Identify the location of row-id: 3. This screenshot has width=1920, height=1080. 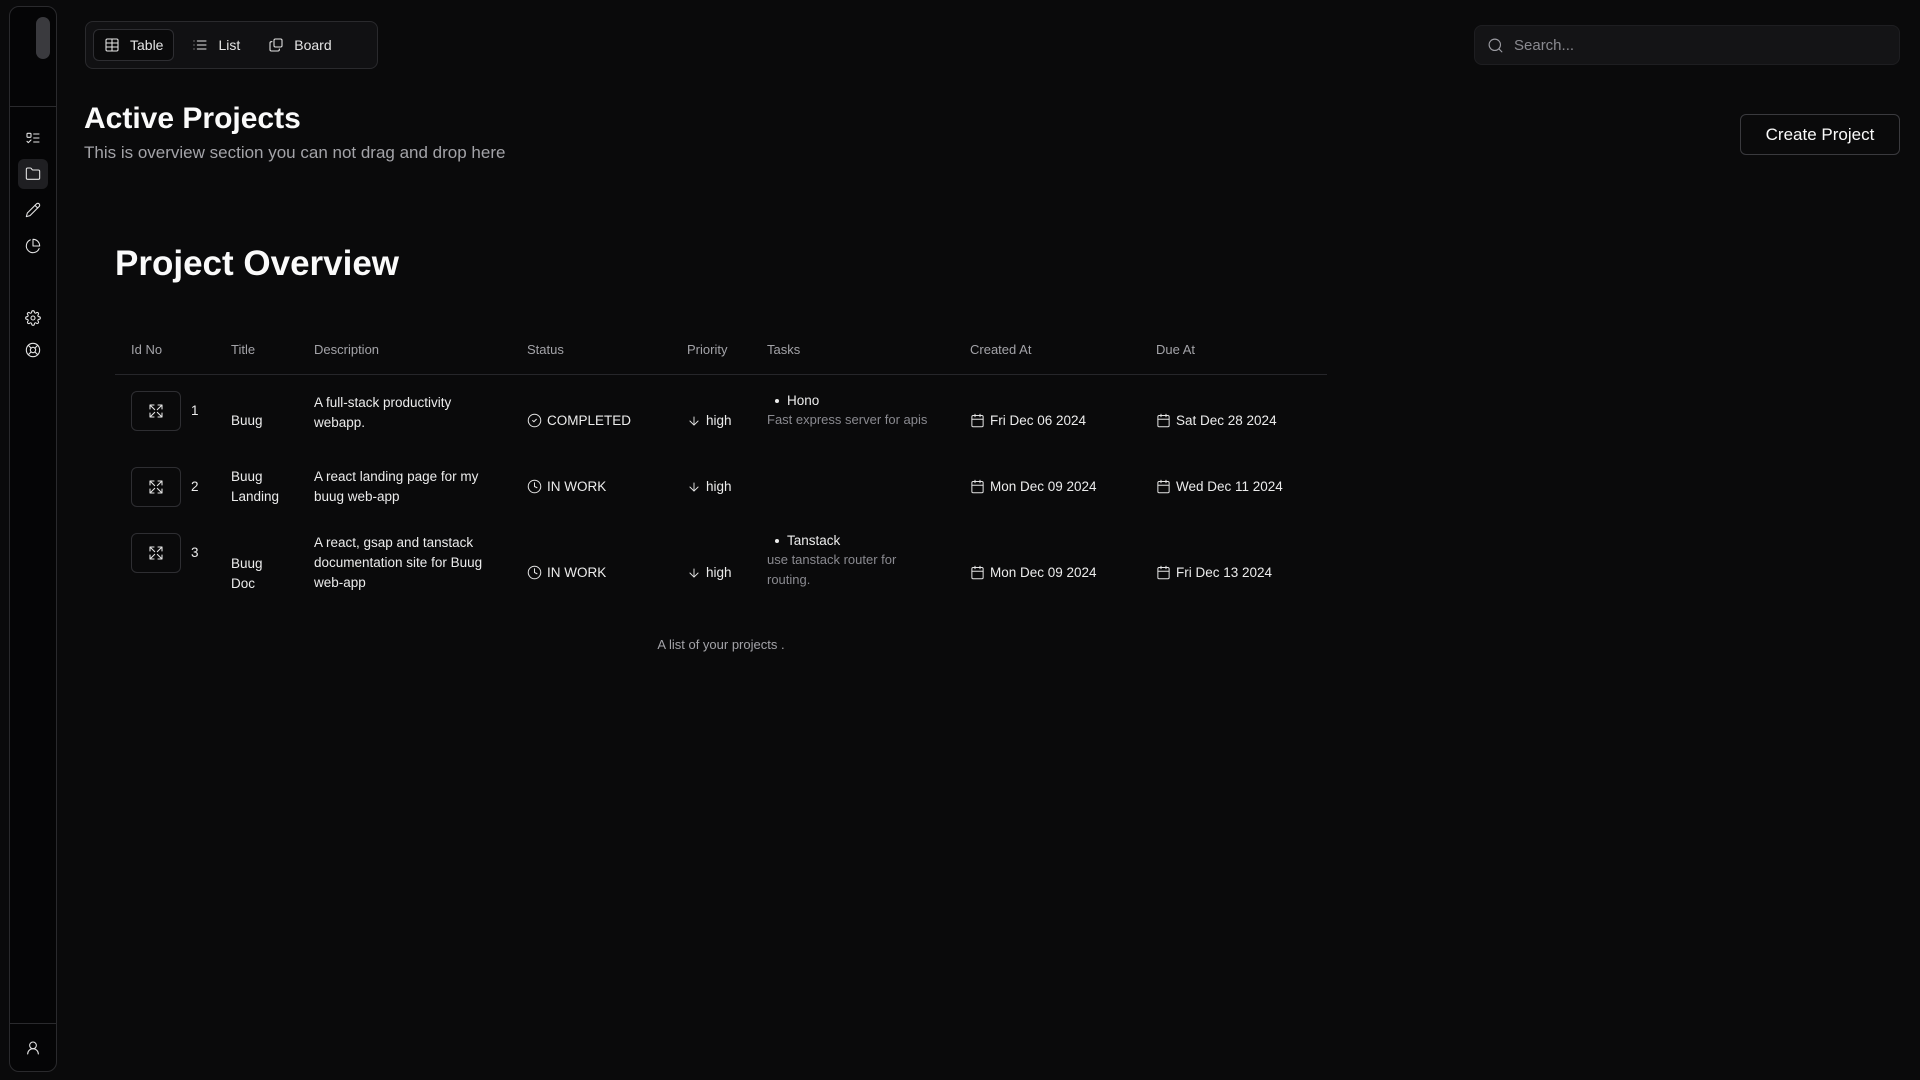
(195, 552).